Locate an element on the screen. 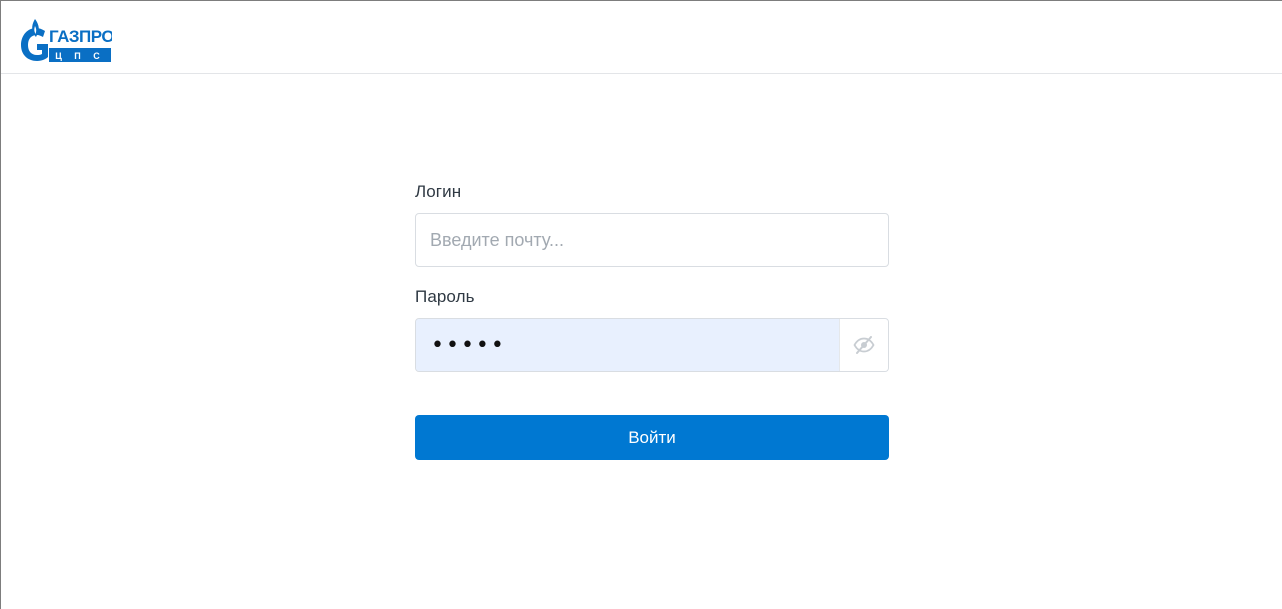 The image size is (1282, 609). login-label: Логин is located at coordinates (438, 191).